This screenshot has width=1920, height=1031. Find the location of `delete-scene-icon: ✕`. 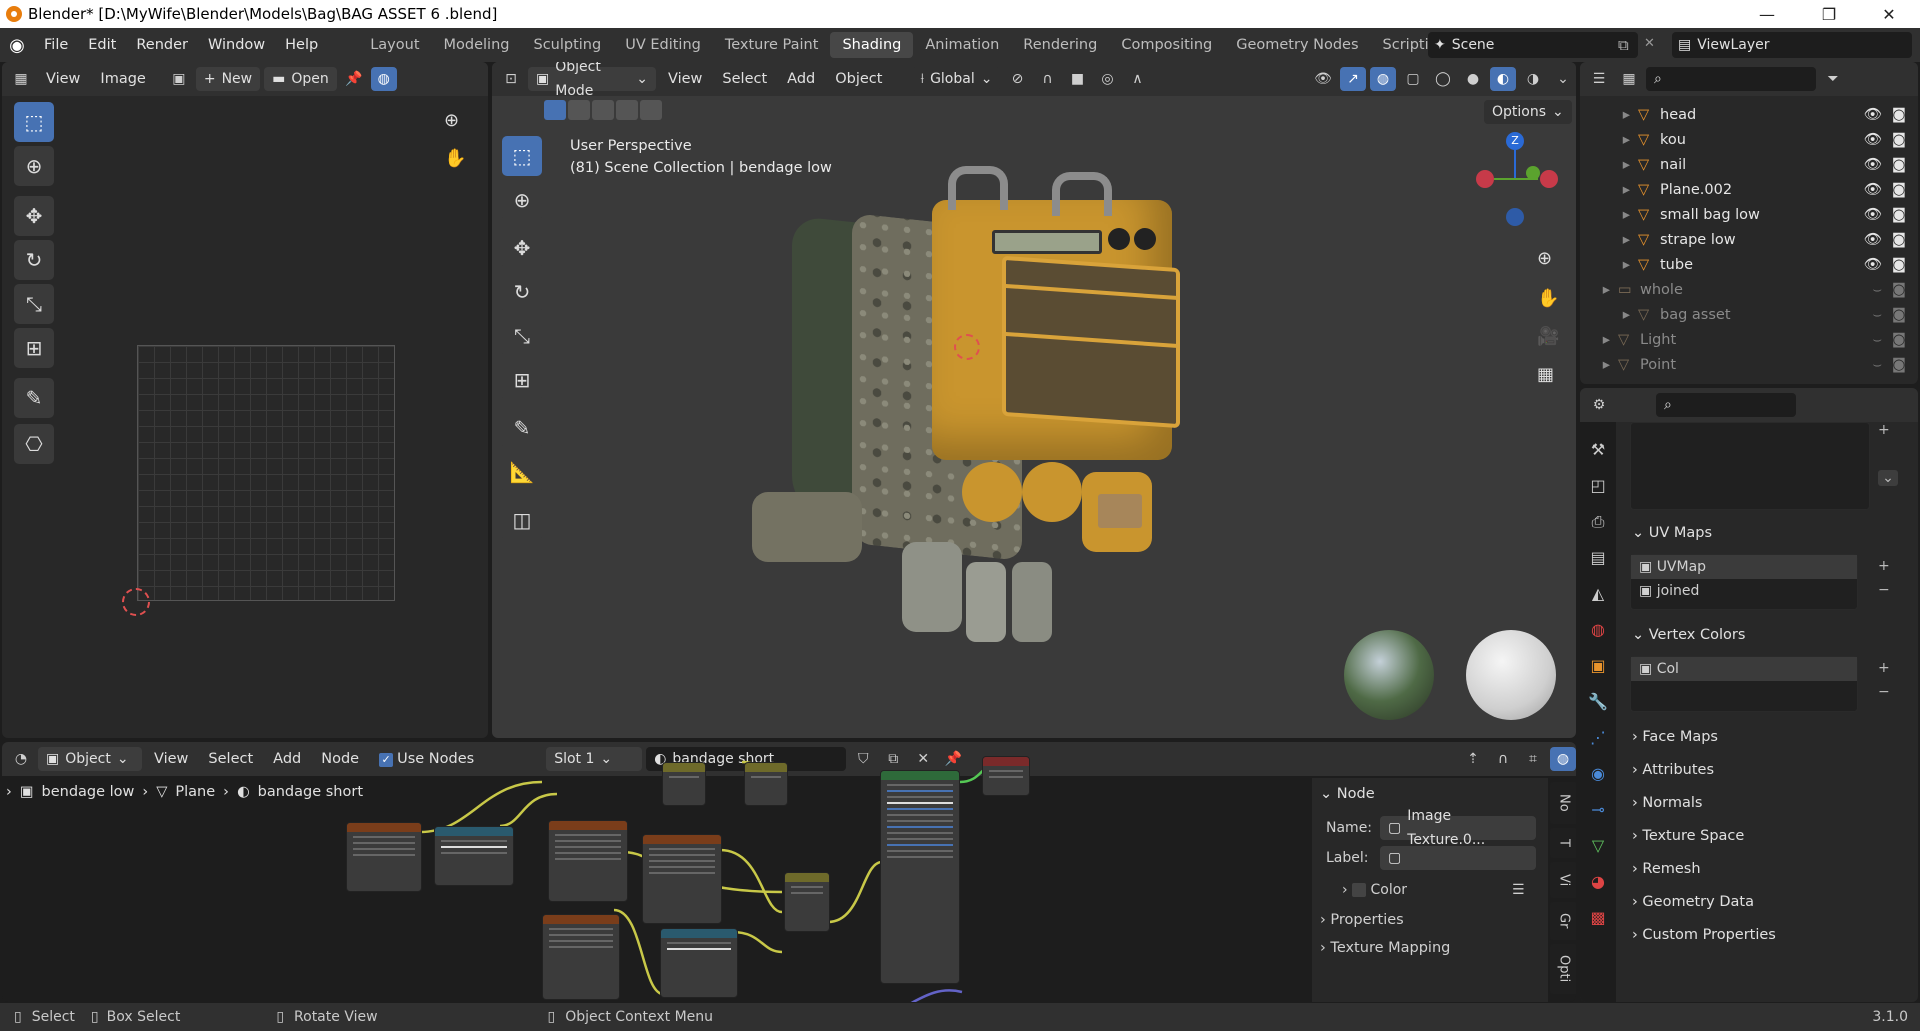

delete-scene-icon: ✕ is located at coordinates (1649, 43).